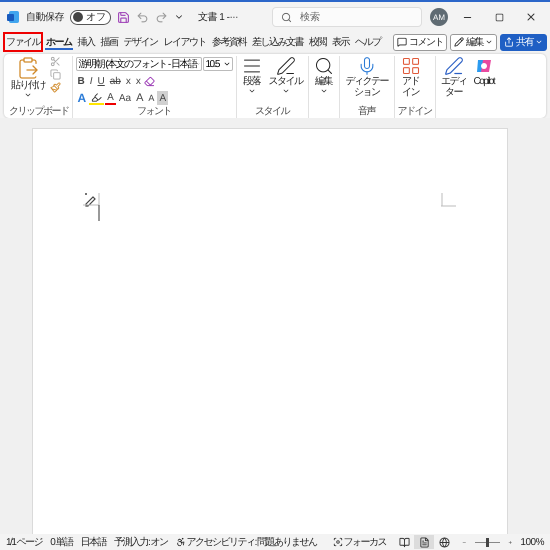 The width and height of the screenshot is (550, 550). What do you see at coordinates (149, 81) in the screenshot?
I see `clear-format-icon` at bounding box center [149, 81].